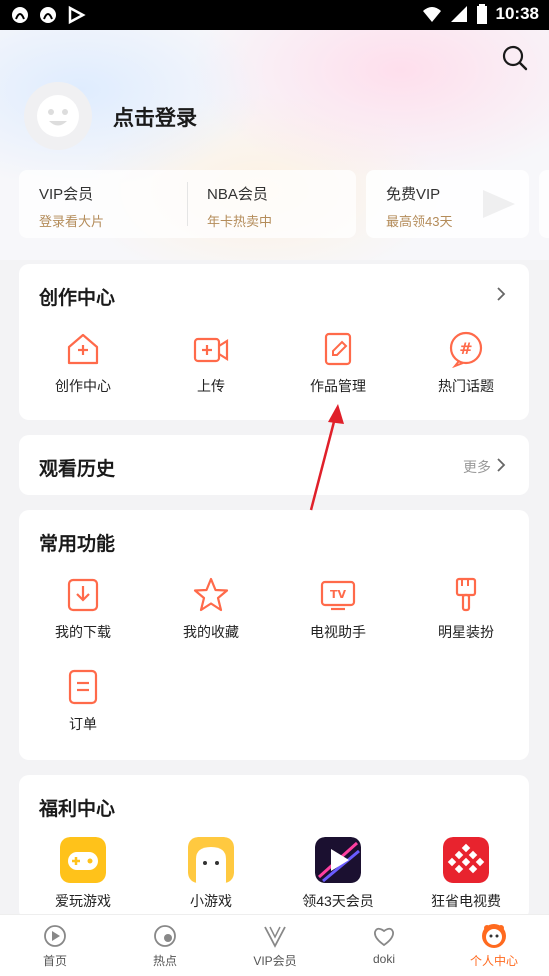 The width and height of the screenshot is (549, 976). What do you see at coordinates (383, 959) in the screenshot?
I see `nav-doki-label: doki` at bounding box center [383, 959].